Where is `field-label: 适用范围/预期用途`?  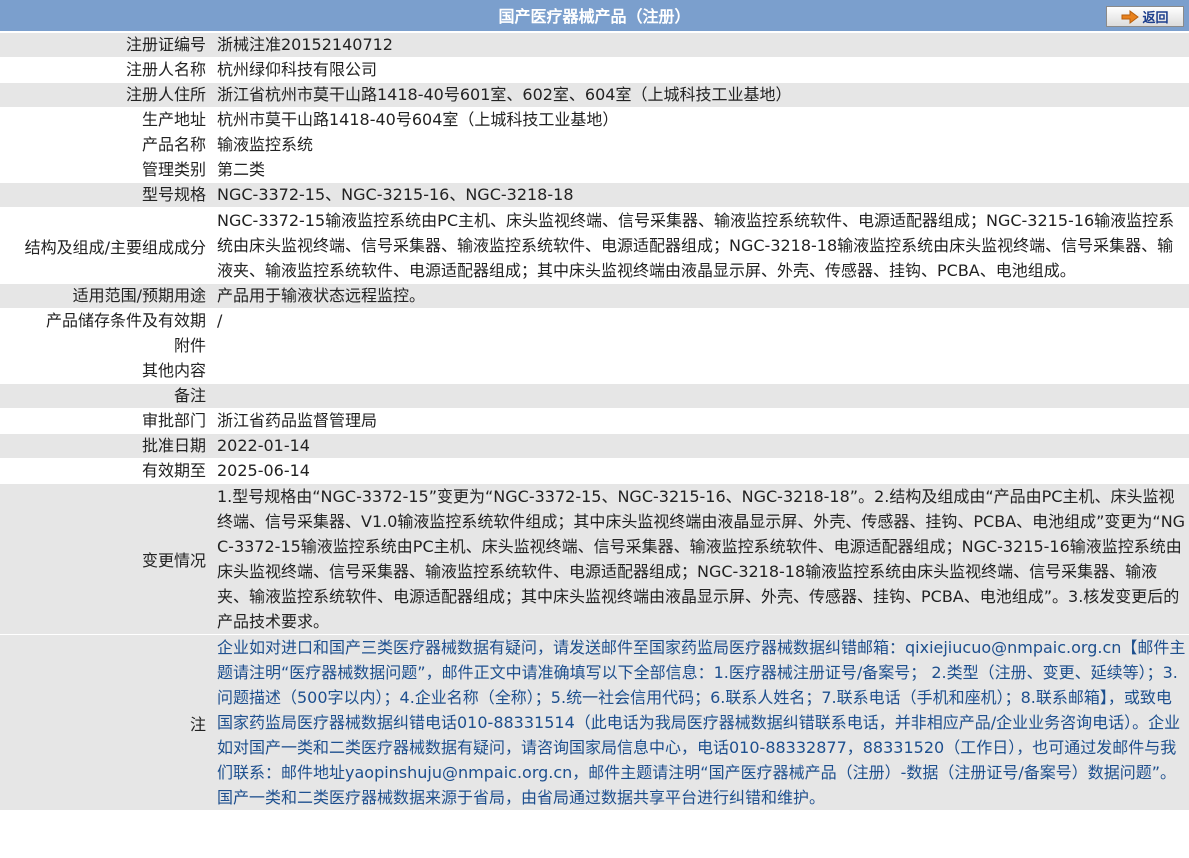 field-label: 适用范围/预期用途 is located at coordinates (104, 296).